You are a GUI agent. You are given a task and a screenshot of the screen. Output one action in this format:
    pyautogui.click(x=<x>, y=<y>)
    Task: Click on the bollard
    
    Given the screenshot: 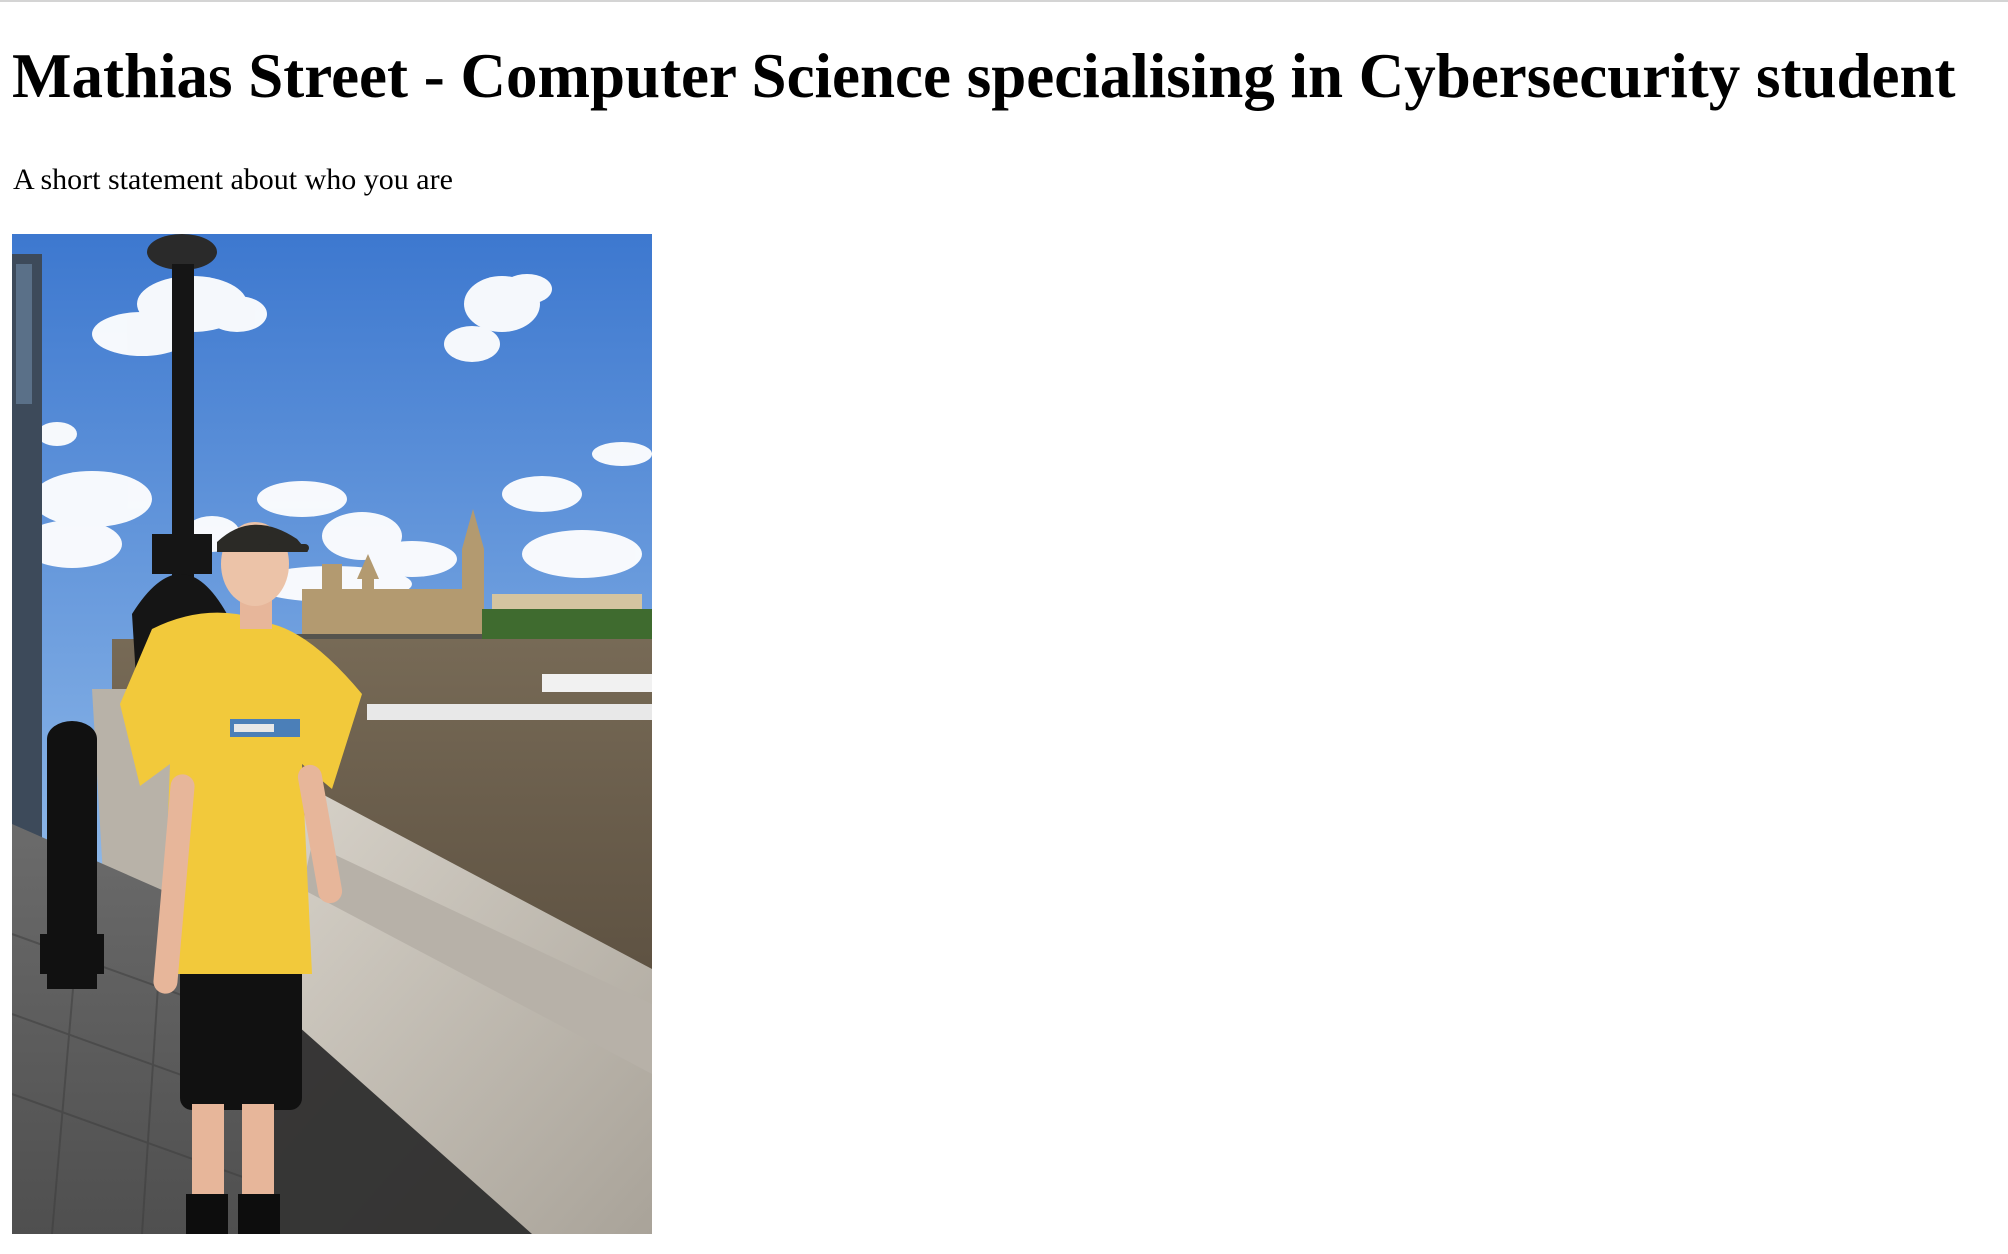 What is the action you would take?
    pyautogui.click(x=72, y=855)
    